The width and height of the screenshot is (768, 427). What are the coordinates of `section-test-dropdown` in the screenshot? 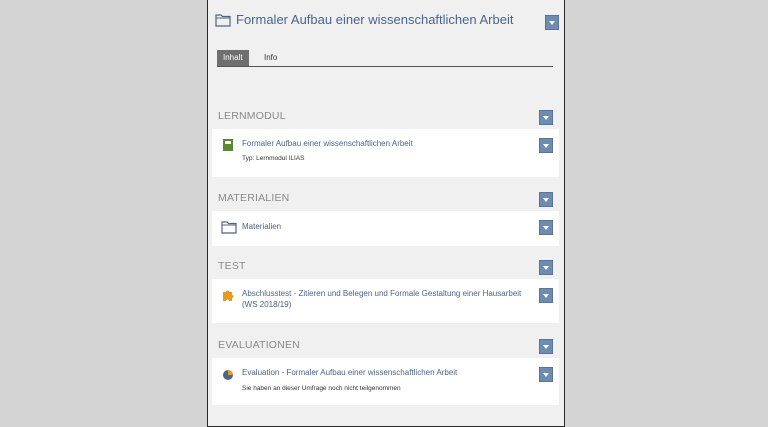 It's located at (546, 267).